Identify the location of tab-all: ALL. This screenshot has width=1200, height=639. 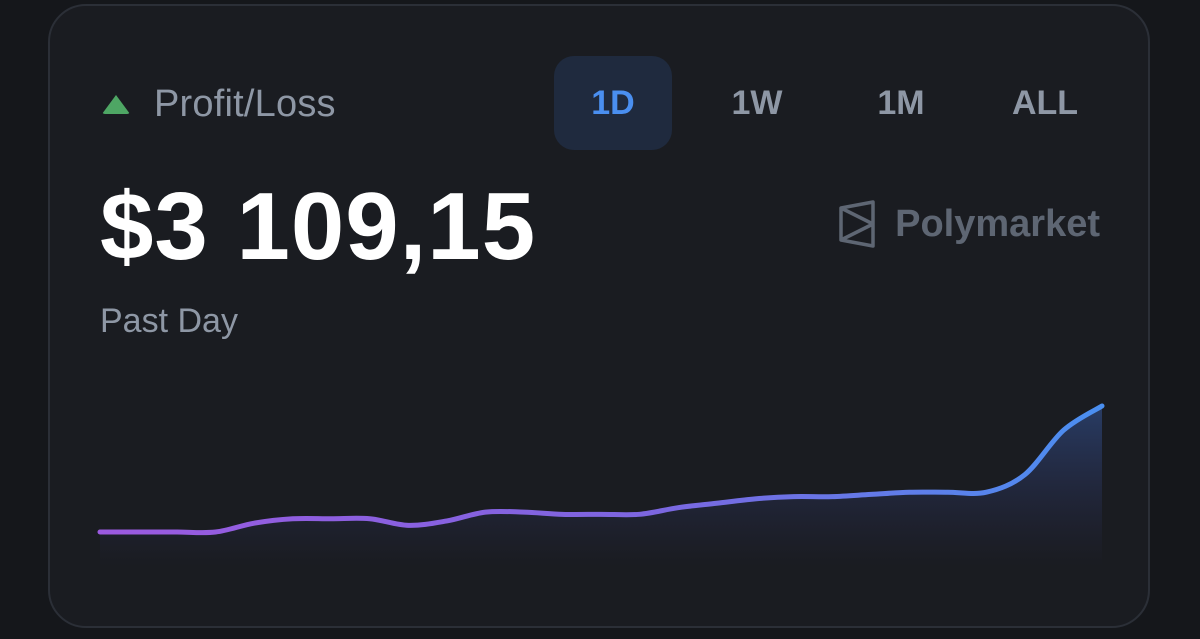
(1045, 103).